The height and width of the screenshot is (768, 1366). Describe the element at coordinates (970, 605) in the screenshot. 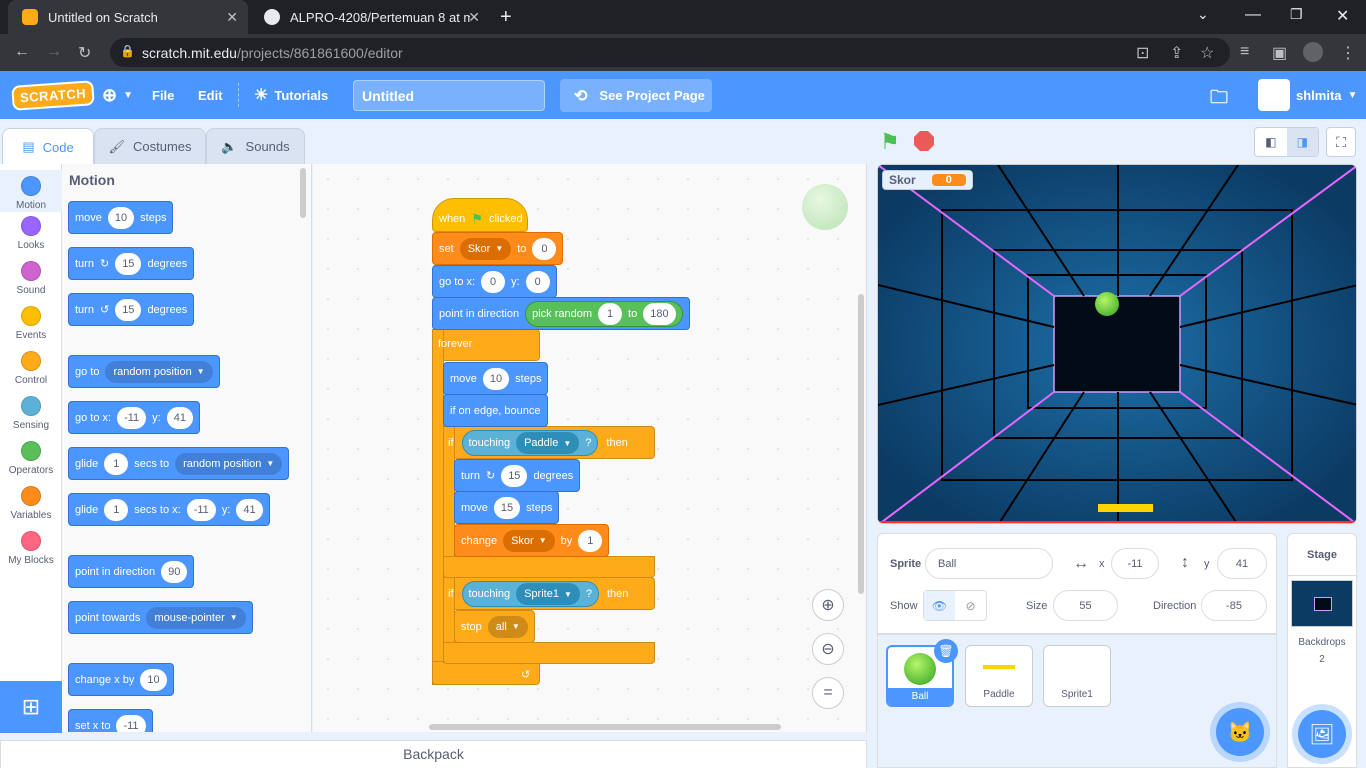

I see `hide-eye-icon: ⊘` at that location.